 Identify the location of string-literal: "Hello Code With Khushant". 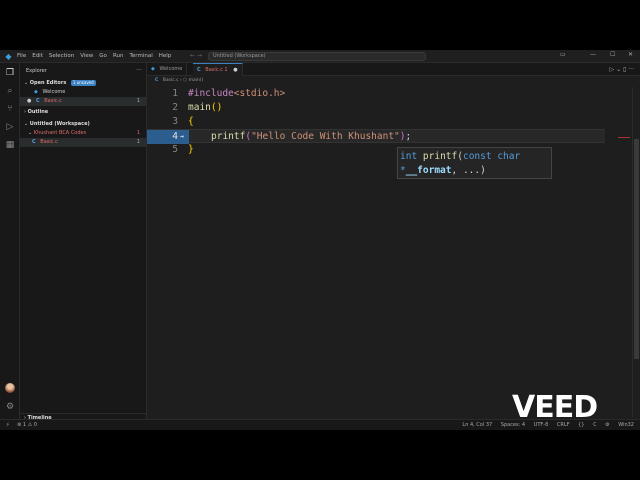
(325, 136).